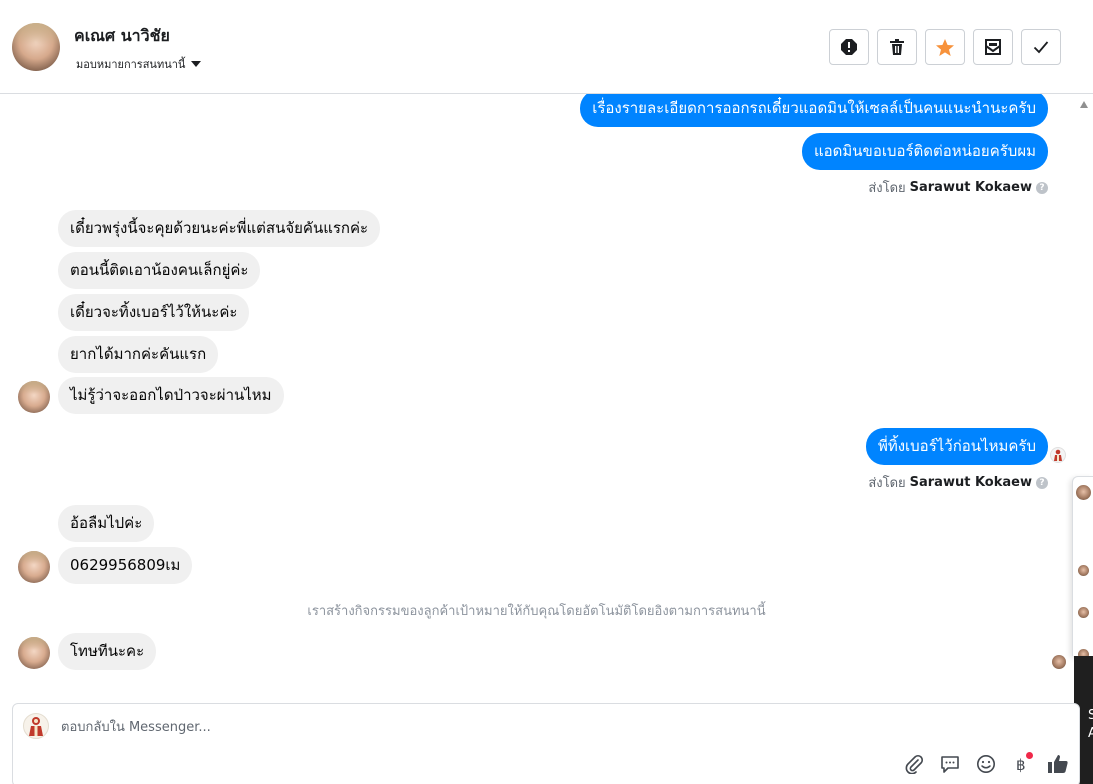  I want to click on incoming-message: อ้อลืมไปค่ะ, so click(106, 523).